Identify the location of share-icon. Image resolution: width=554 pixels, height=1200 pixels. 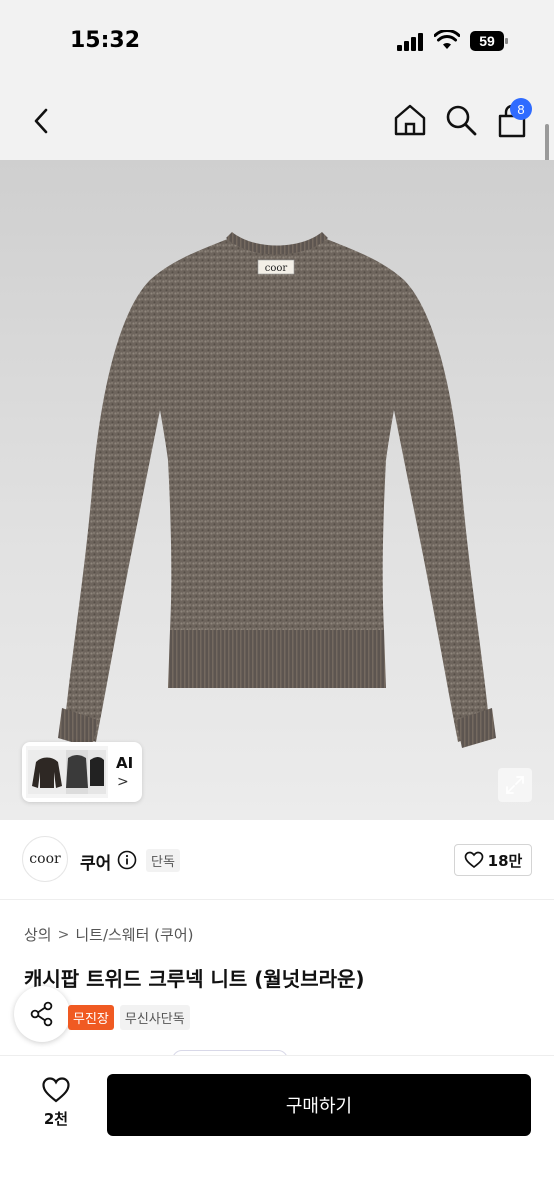
(41, 1014).